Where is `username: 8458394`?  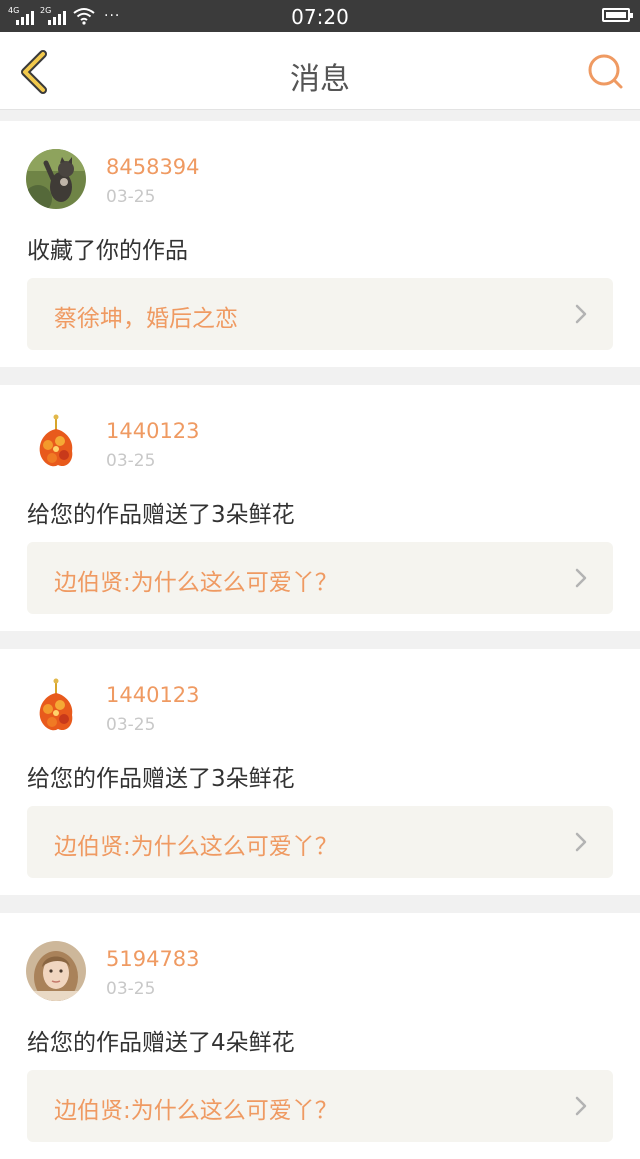 username: 8458394 is located at coordinates (153, 167).